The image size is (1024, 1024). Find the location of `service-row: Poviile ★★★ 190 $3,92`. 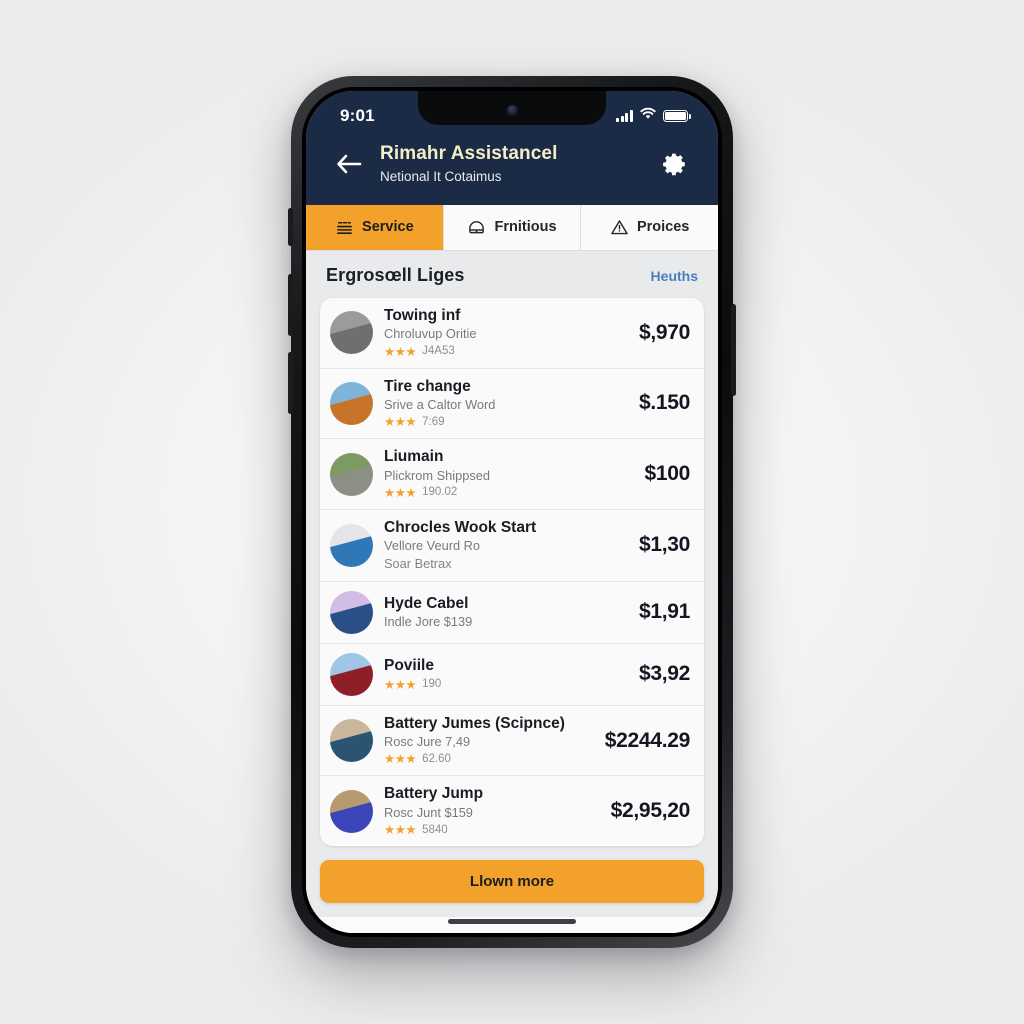

service-row: Poviile ★★★ 190 $3,92 is located at coordinates (512, 675).